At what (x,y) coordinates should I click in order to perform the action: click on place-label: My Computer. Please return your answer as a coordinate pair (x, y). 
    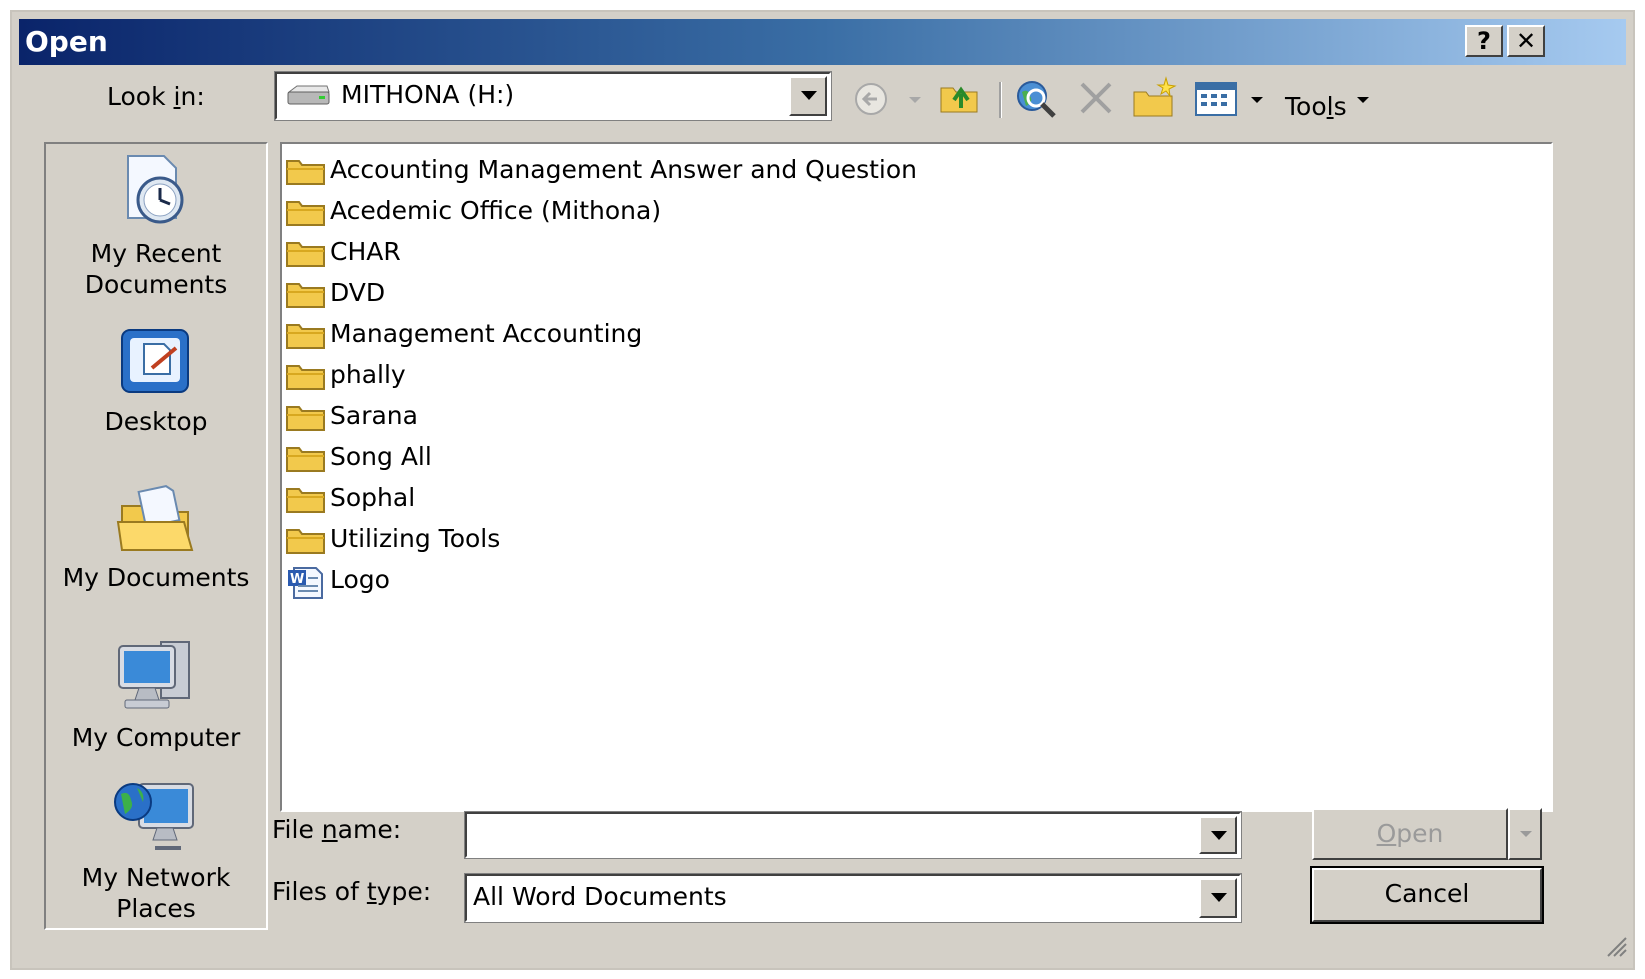
    Looking at the image, I should click on (156, 737).